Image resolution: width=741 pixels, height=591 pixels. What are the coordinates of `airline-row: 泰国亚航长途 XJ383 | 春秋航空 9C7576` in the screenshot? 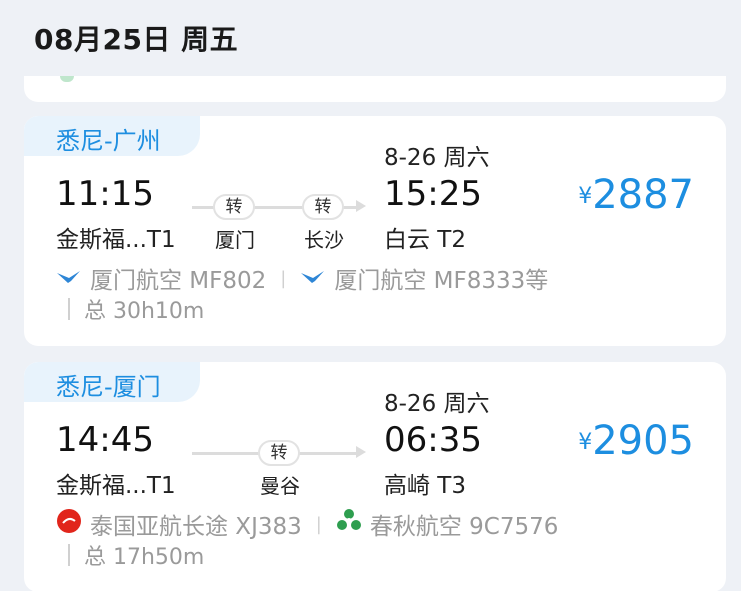 It's located at (307, 524).